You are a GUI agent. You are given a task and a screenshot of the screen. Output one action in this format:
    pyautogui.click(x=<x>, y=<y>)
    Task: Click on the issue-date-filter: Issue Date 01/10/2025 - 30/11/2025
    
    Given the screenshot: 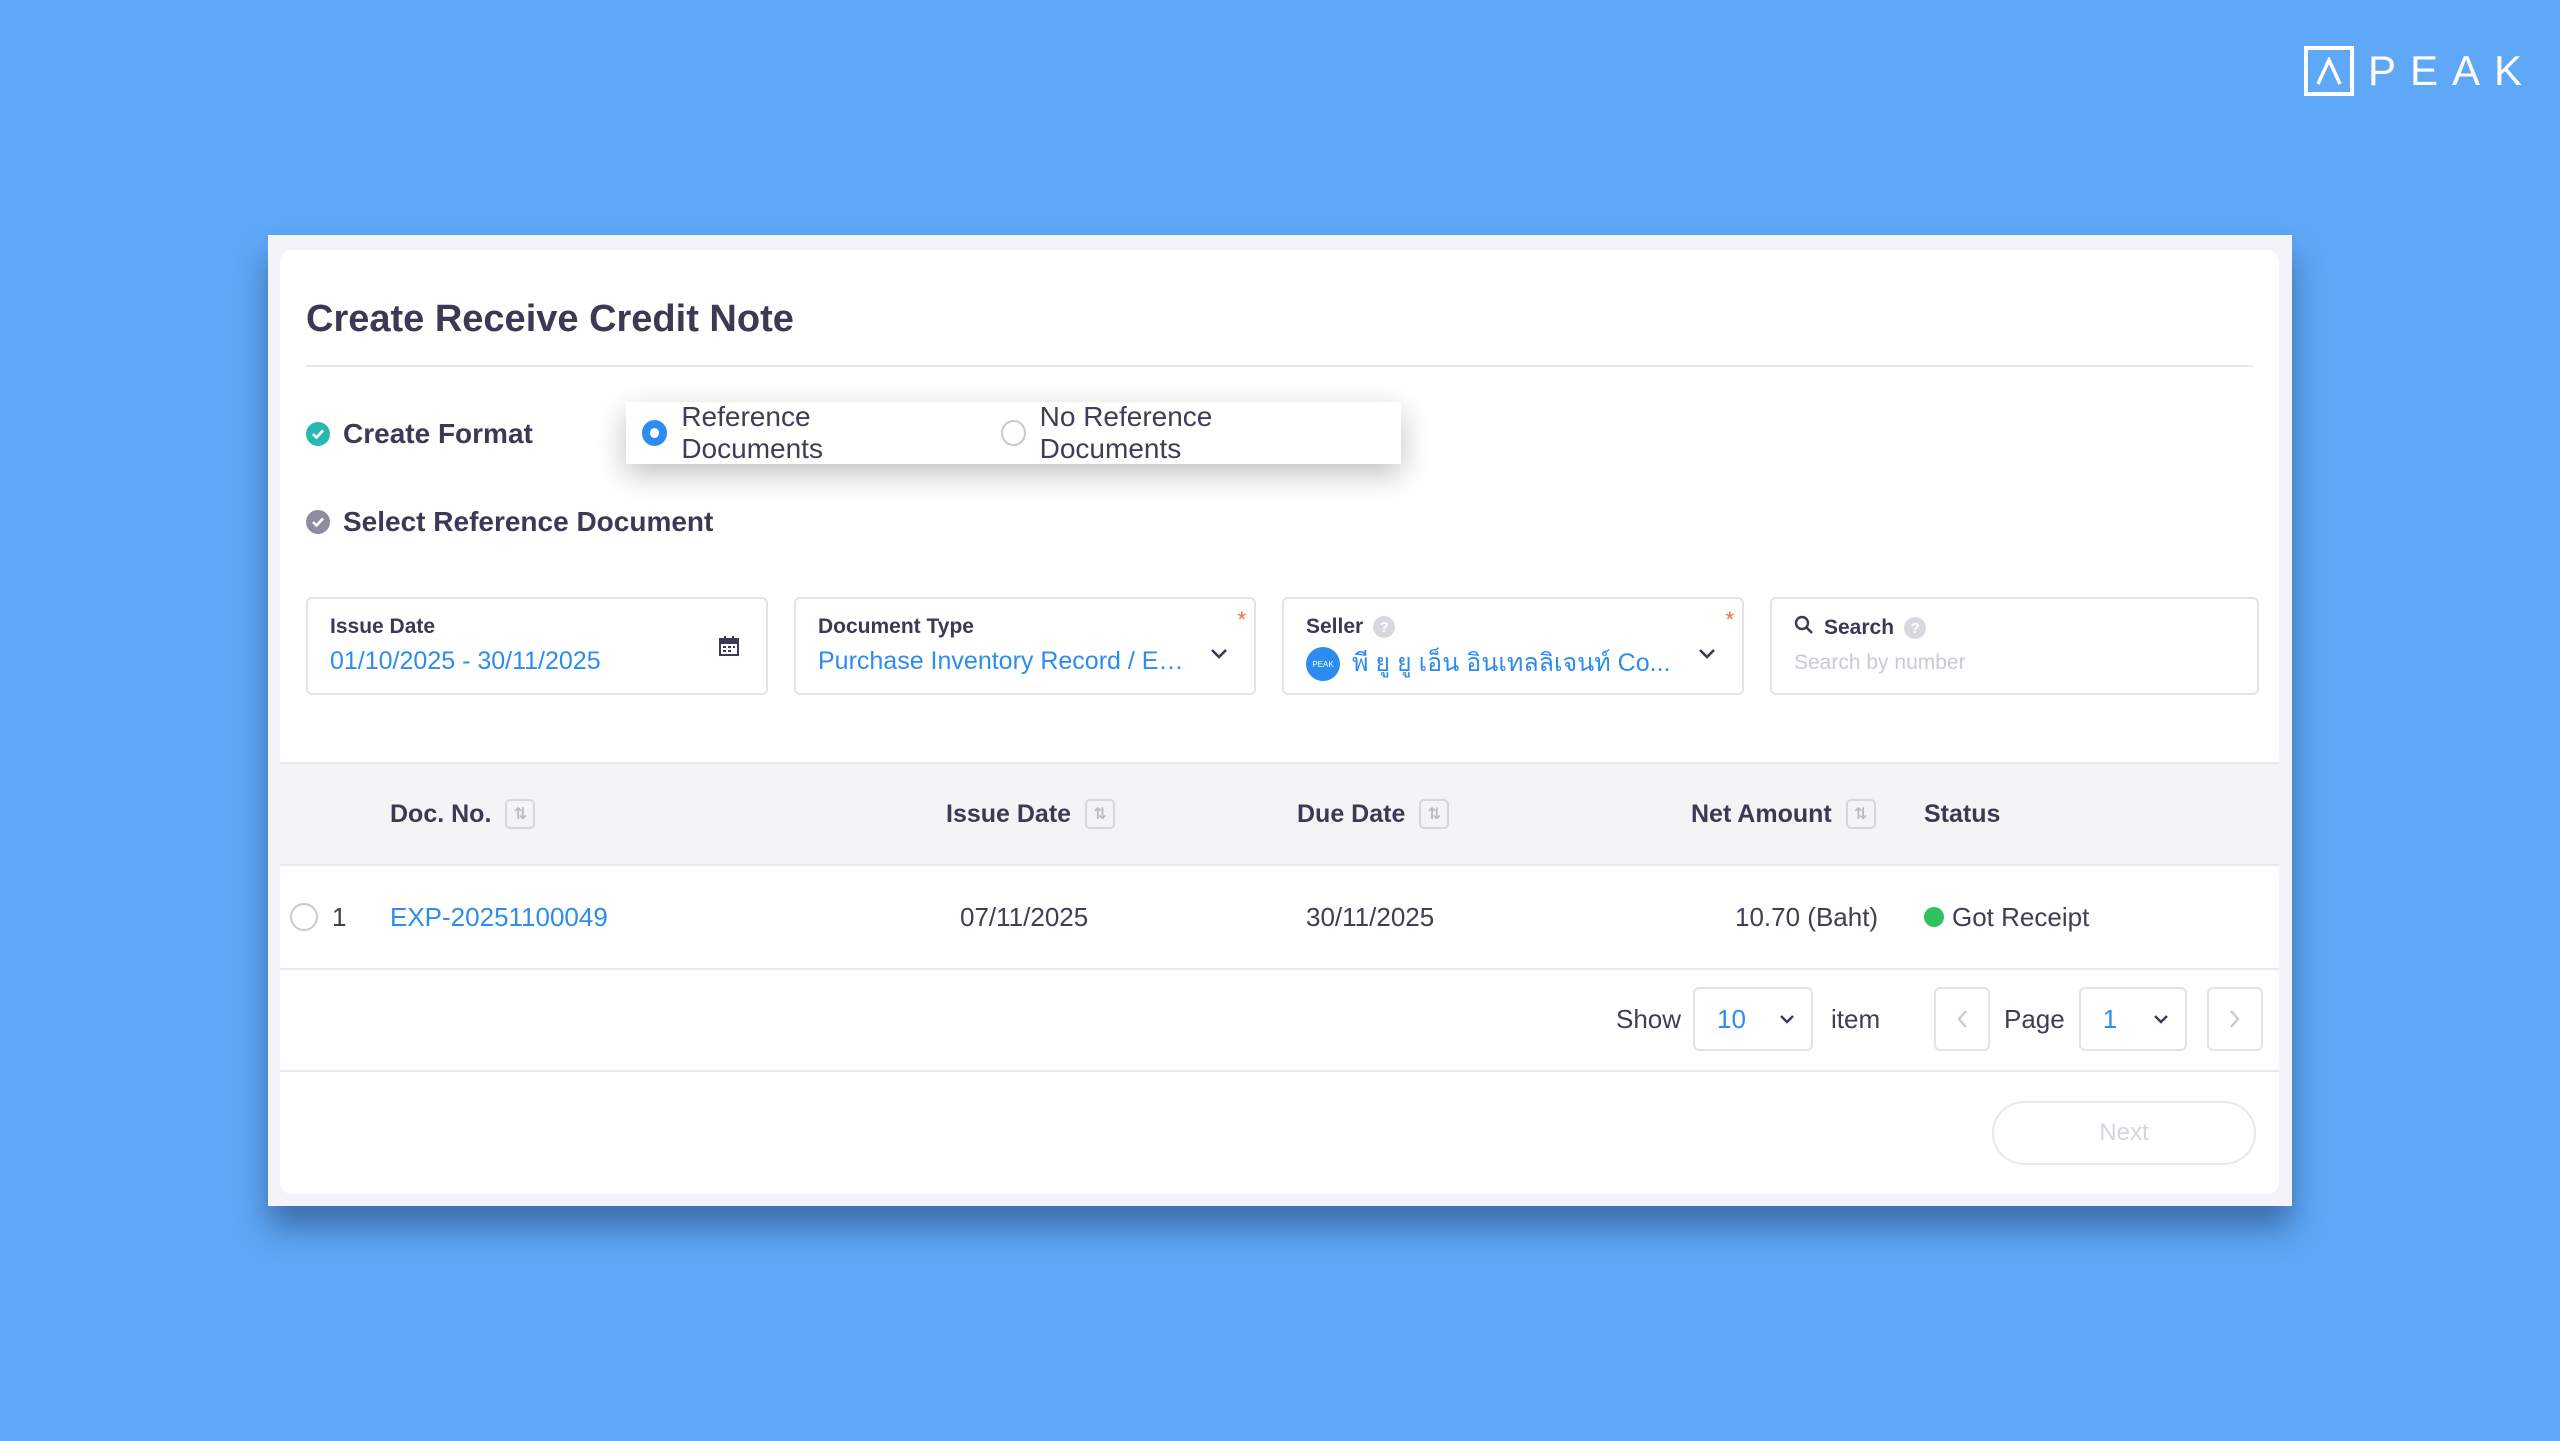 What is the action you would take?
    pyautogui.click(x=537, y=646)
    